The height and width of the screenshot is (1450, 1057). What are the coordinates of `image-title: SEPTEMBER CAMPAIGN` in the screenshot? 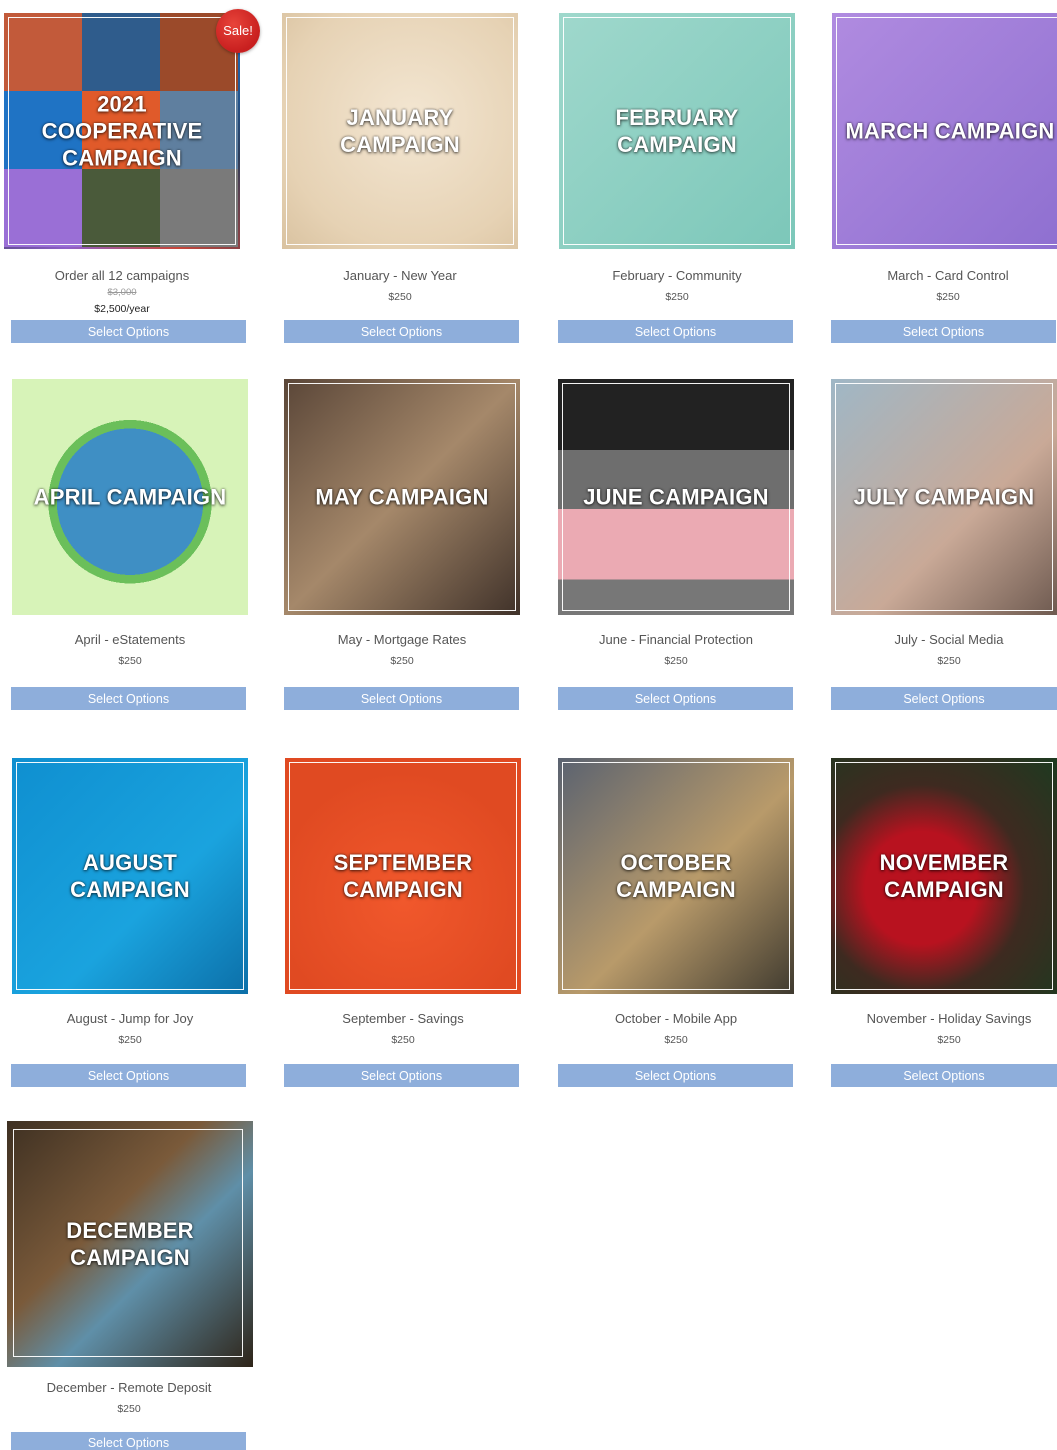 It's located at (403, 876).